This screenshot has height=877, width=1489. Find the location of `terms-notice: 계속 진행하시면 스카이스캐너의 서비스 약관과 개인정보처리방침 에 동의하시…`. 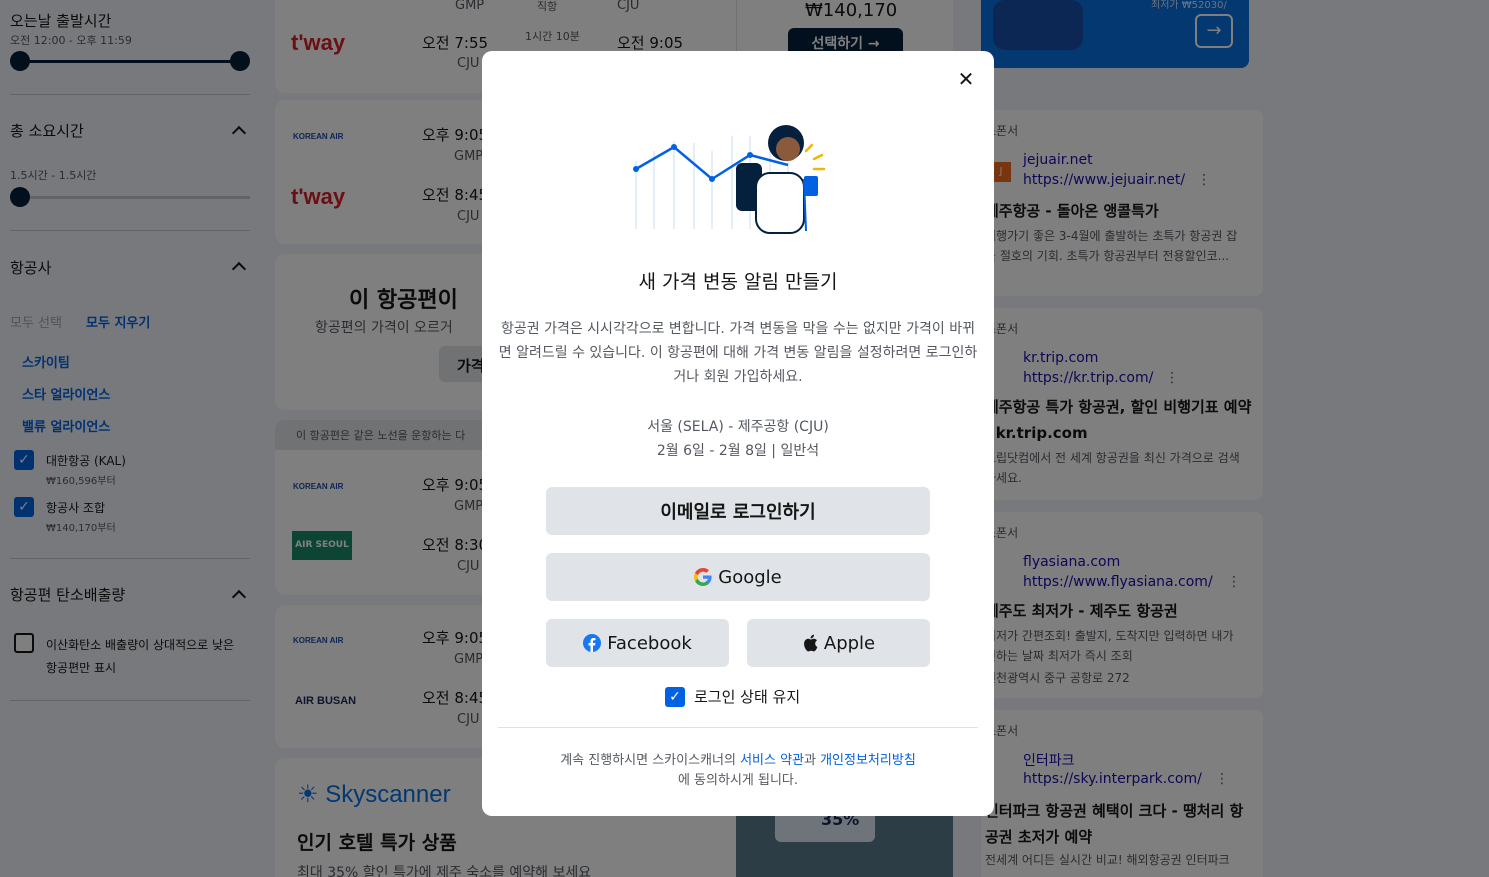

terms-notice: 계속 진행하시면 스카이스캐너의 서비스 약관과 개인정보처리방침 에 동의하시… is located at coordinates (738, 771).